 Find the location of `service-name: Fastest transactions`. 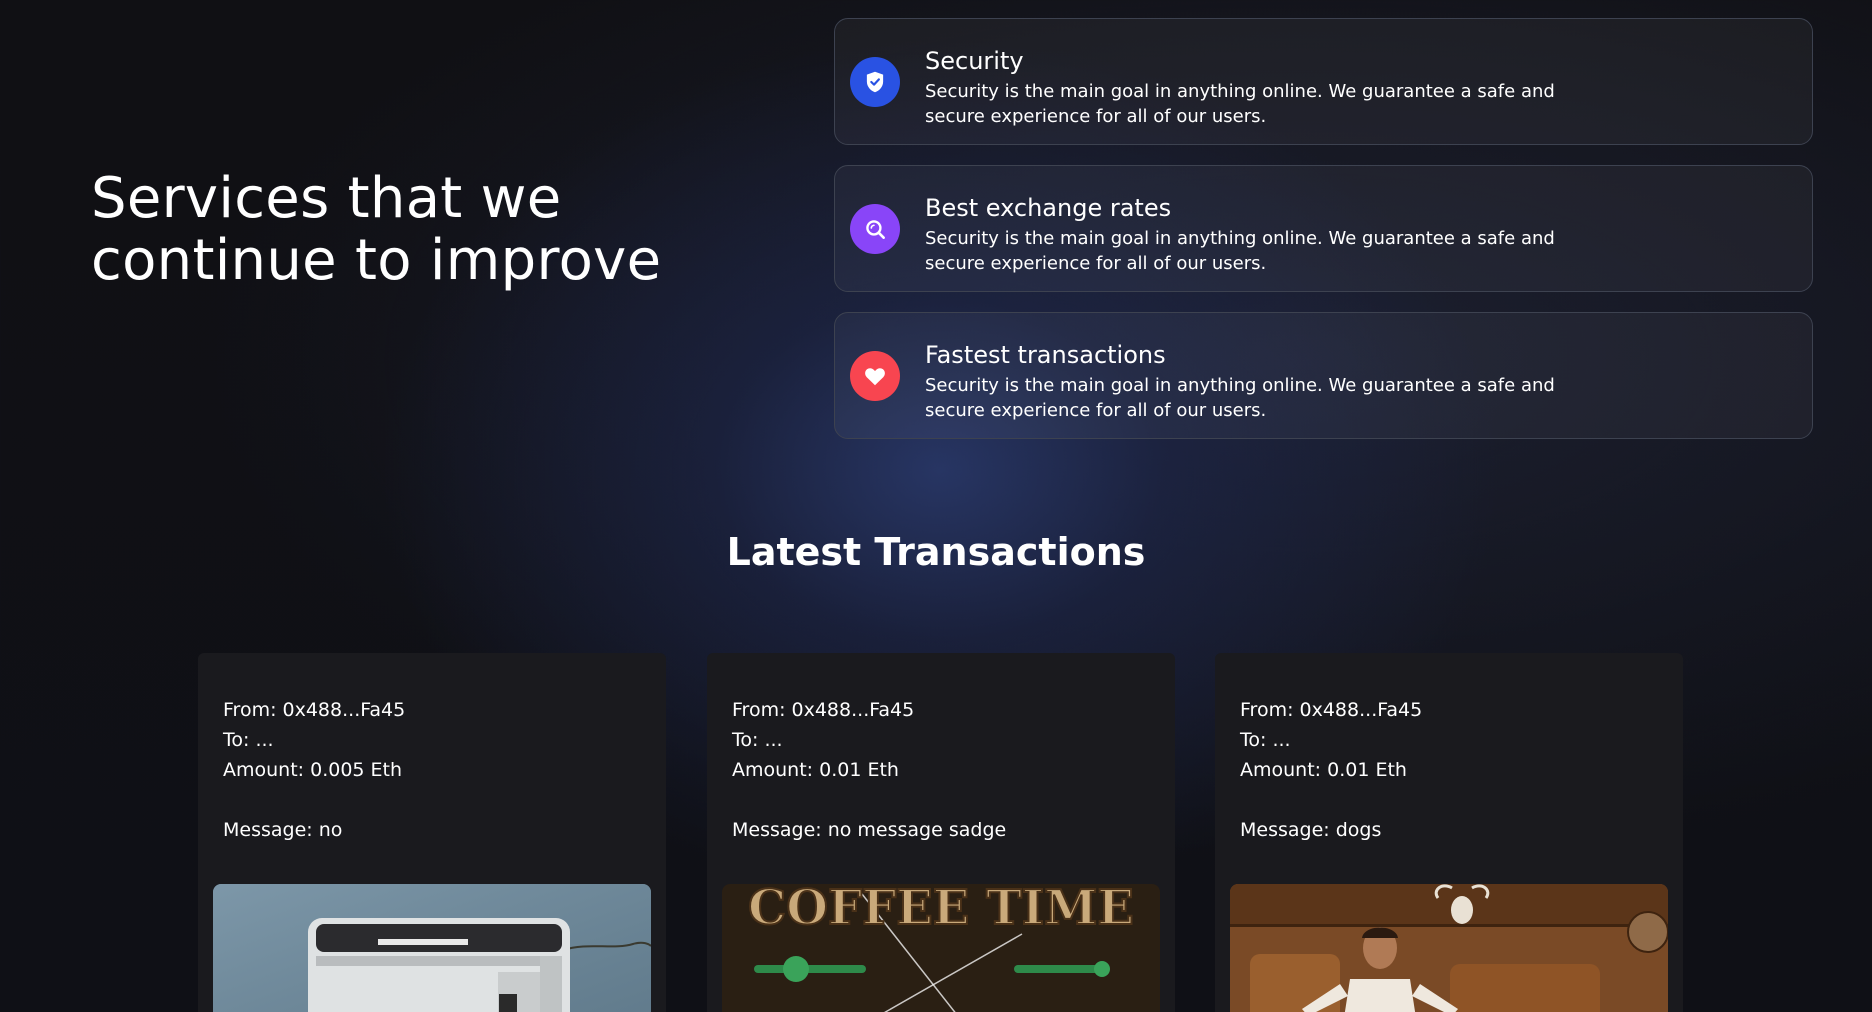

service-name: Fastest transactions is located at coordinates (1045, 355).